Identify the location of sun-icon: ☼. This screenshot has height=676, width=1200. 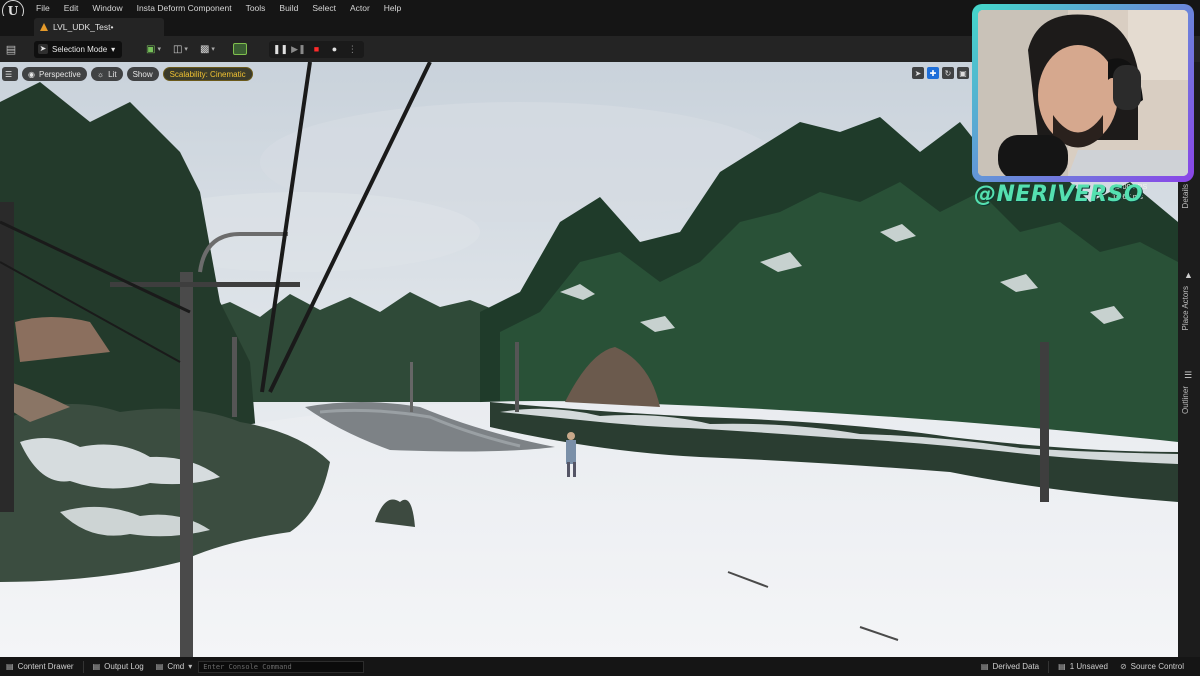
(100, 74).